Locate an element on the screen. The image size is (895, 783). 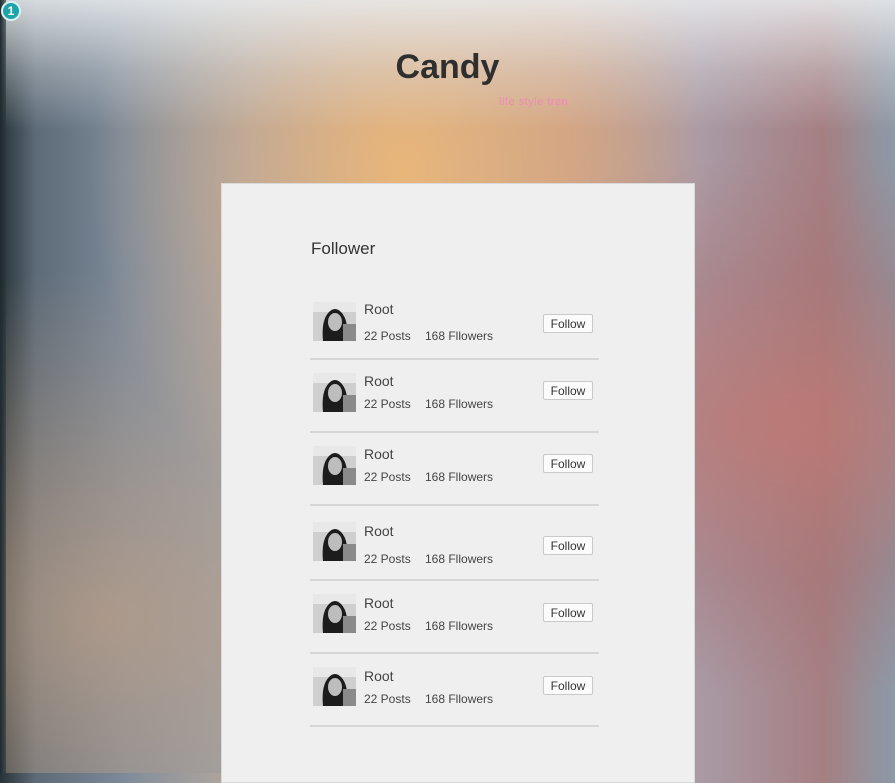
section-heading: Follower is located at coordinates (343, 248).